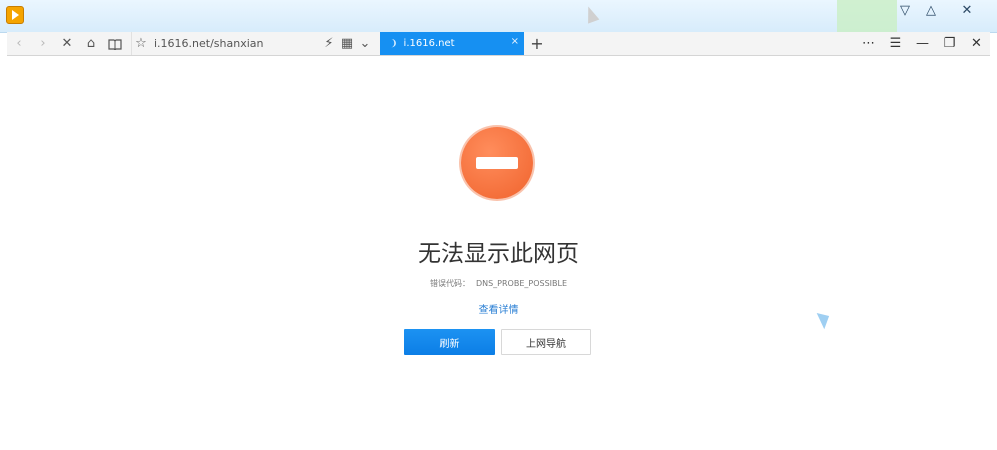  I want to click on minimize-icon: —, so click(922, 43).